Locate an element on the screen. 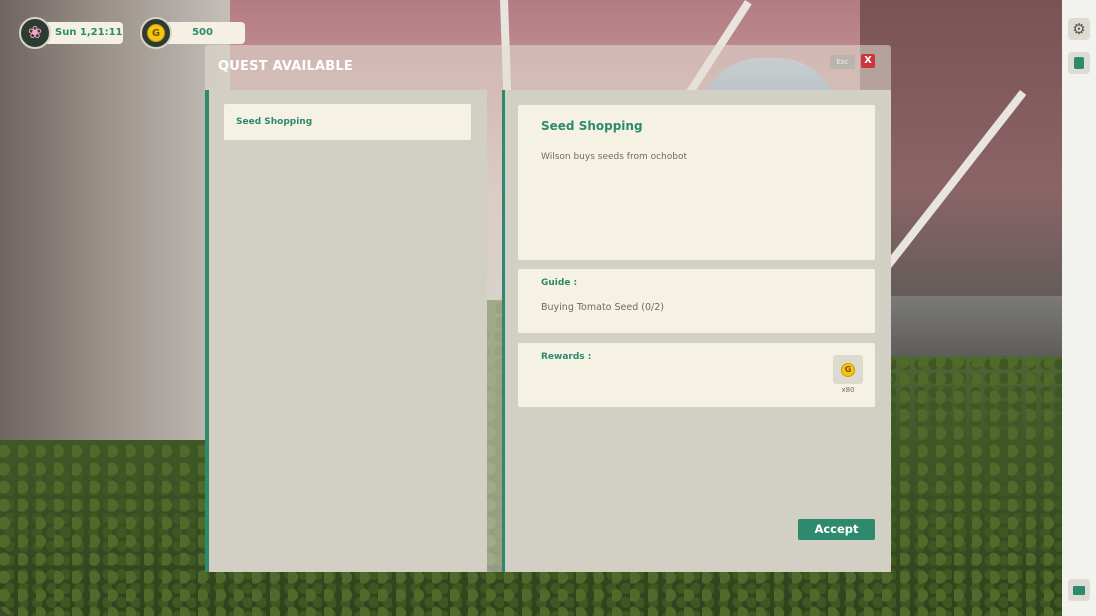 This screenshot has width=1096, height=616. inventory-button is located at coordinates (1079, 590).